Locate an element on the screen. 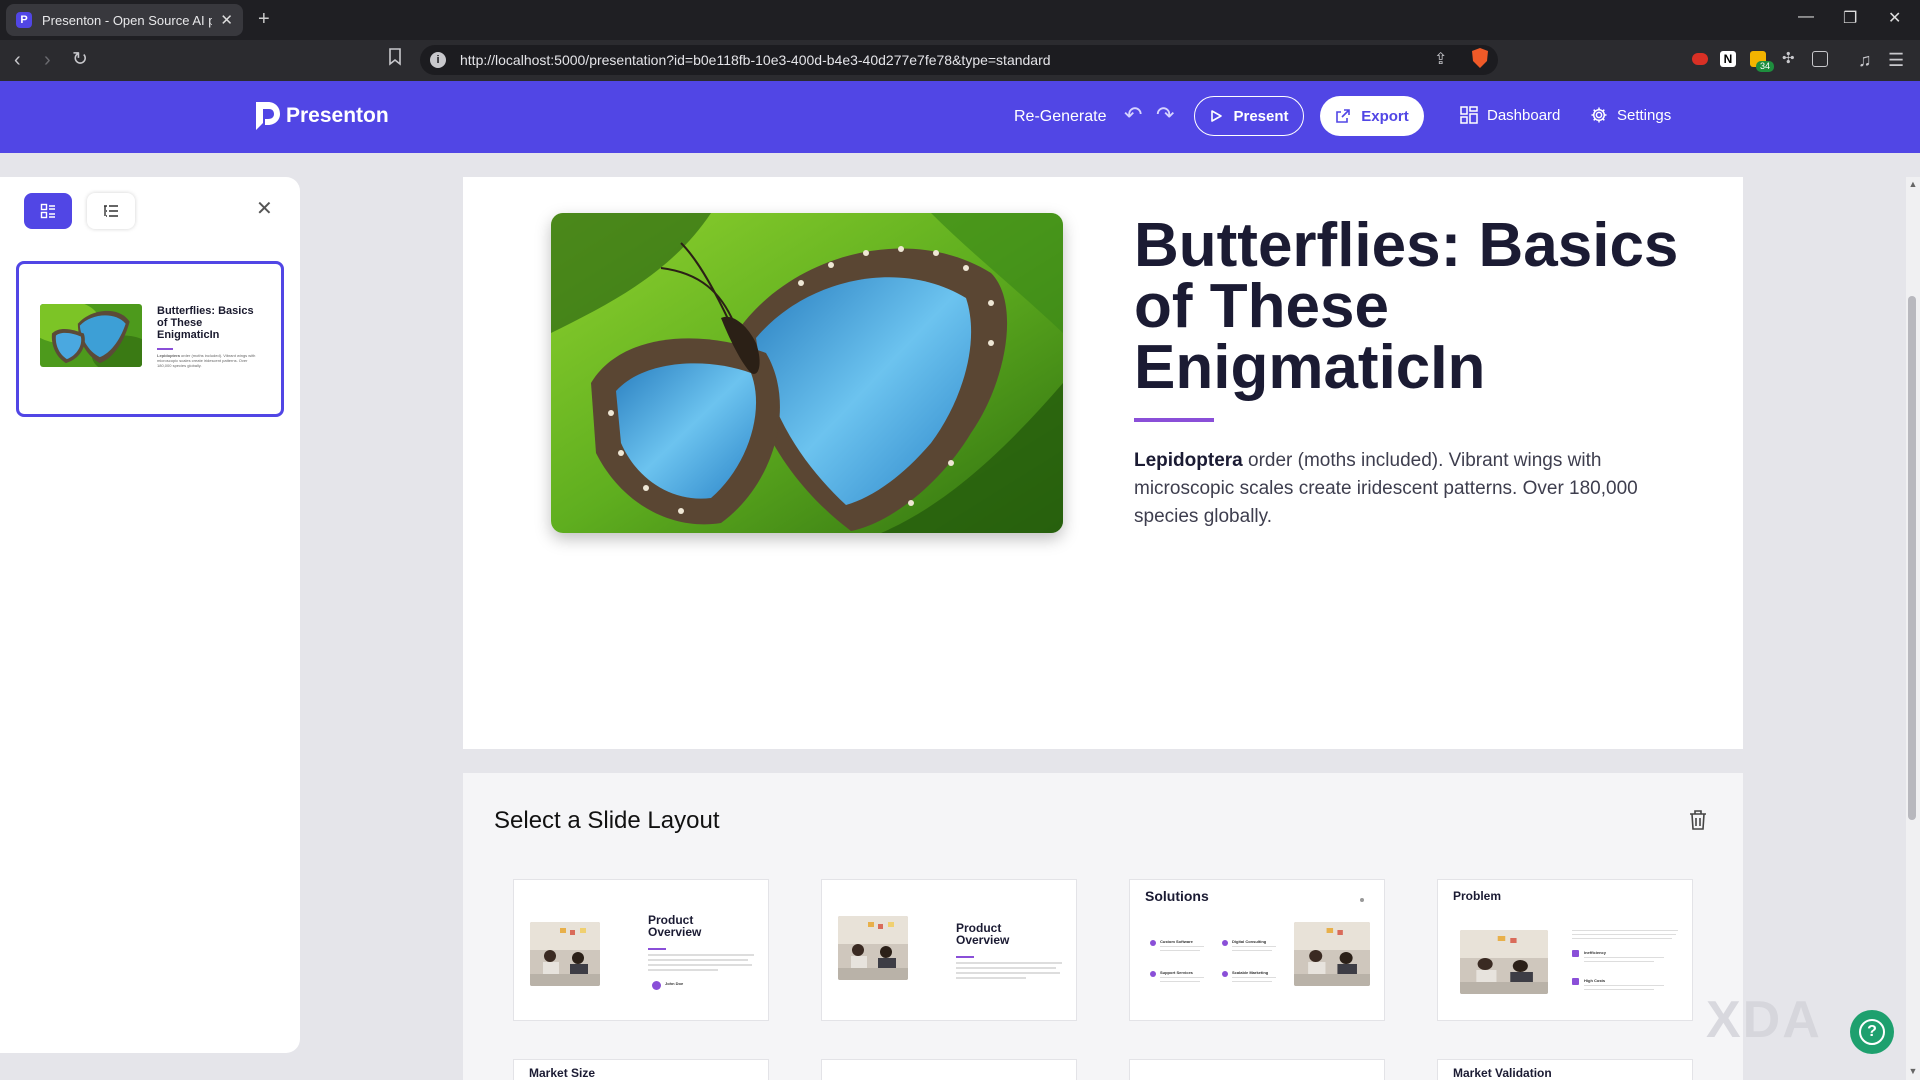 The height and width of the screenshot is (1080, 1920). tab-close-icon: ✕ is located at coordinates (226, 20).